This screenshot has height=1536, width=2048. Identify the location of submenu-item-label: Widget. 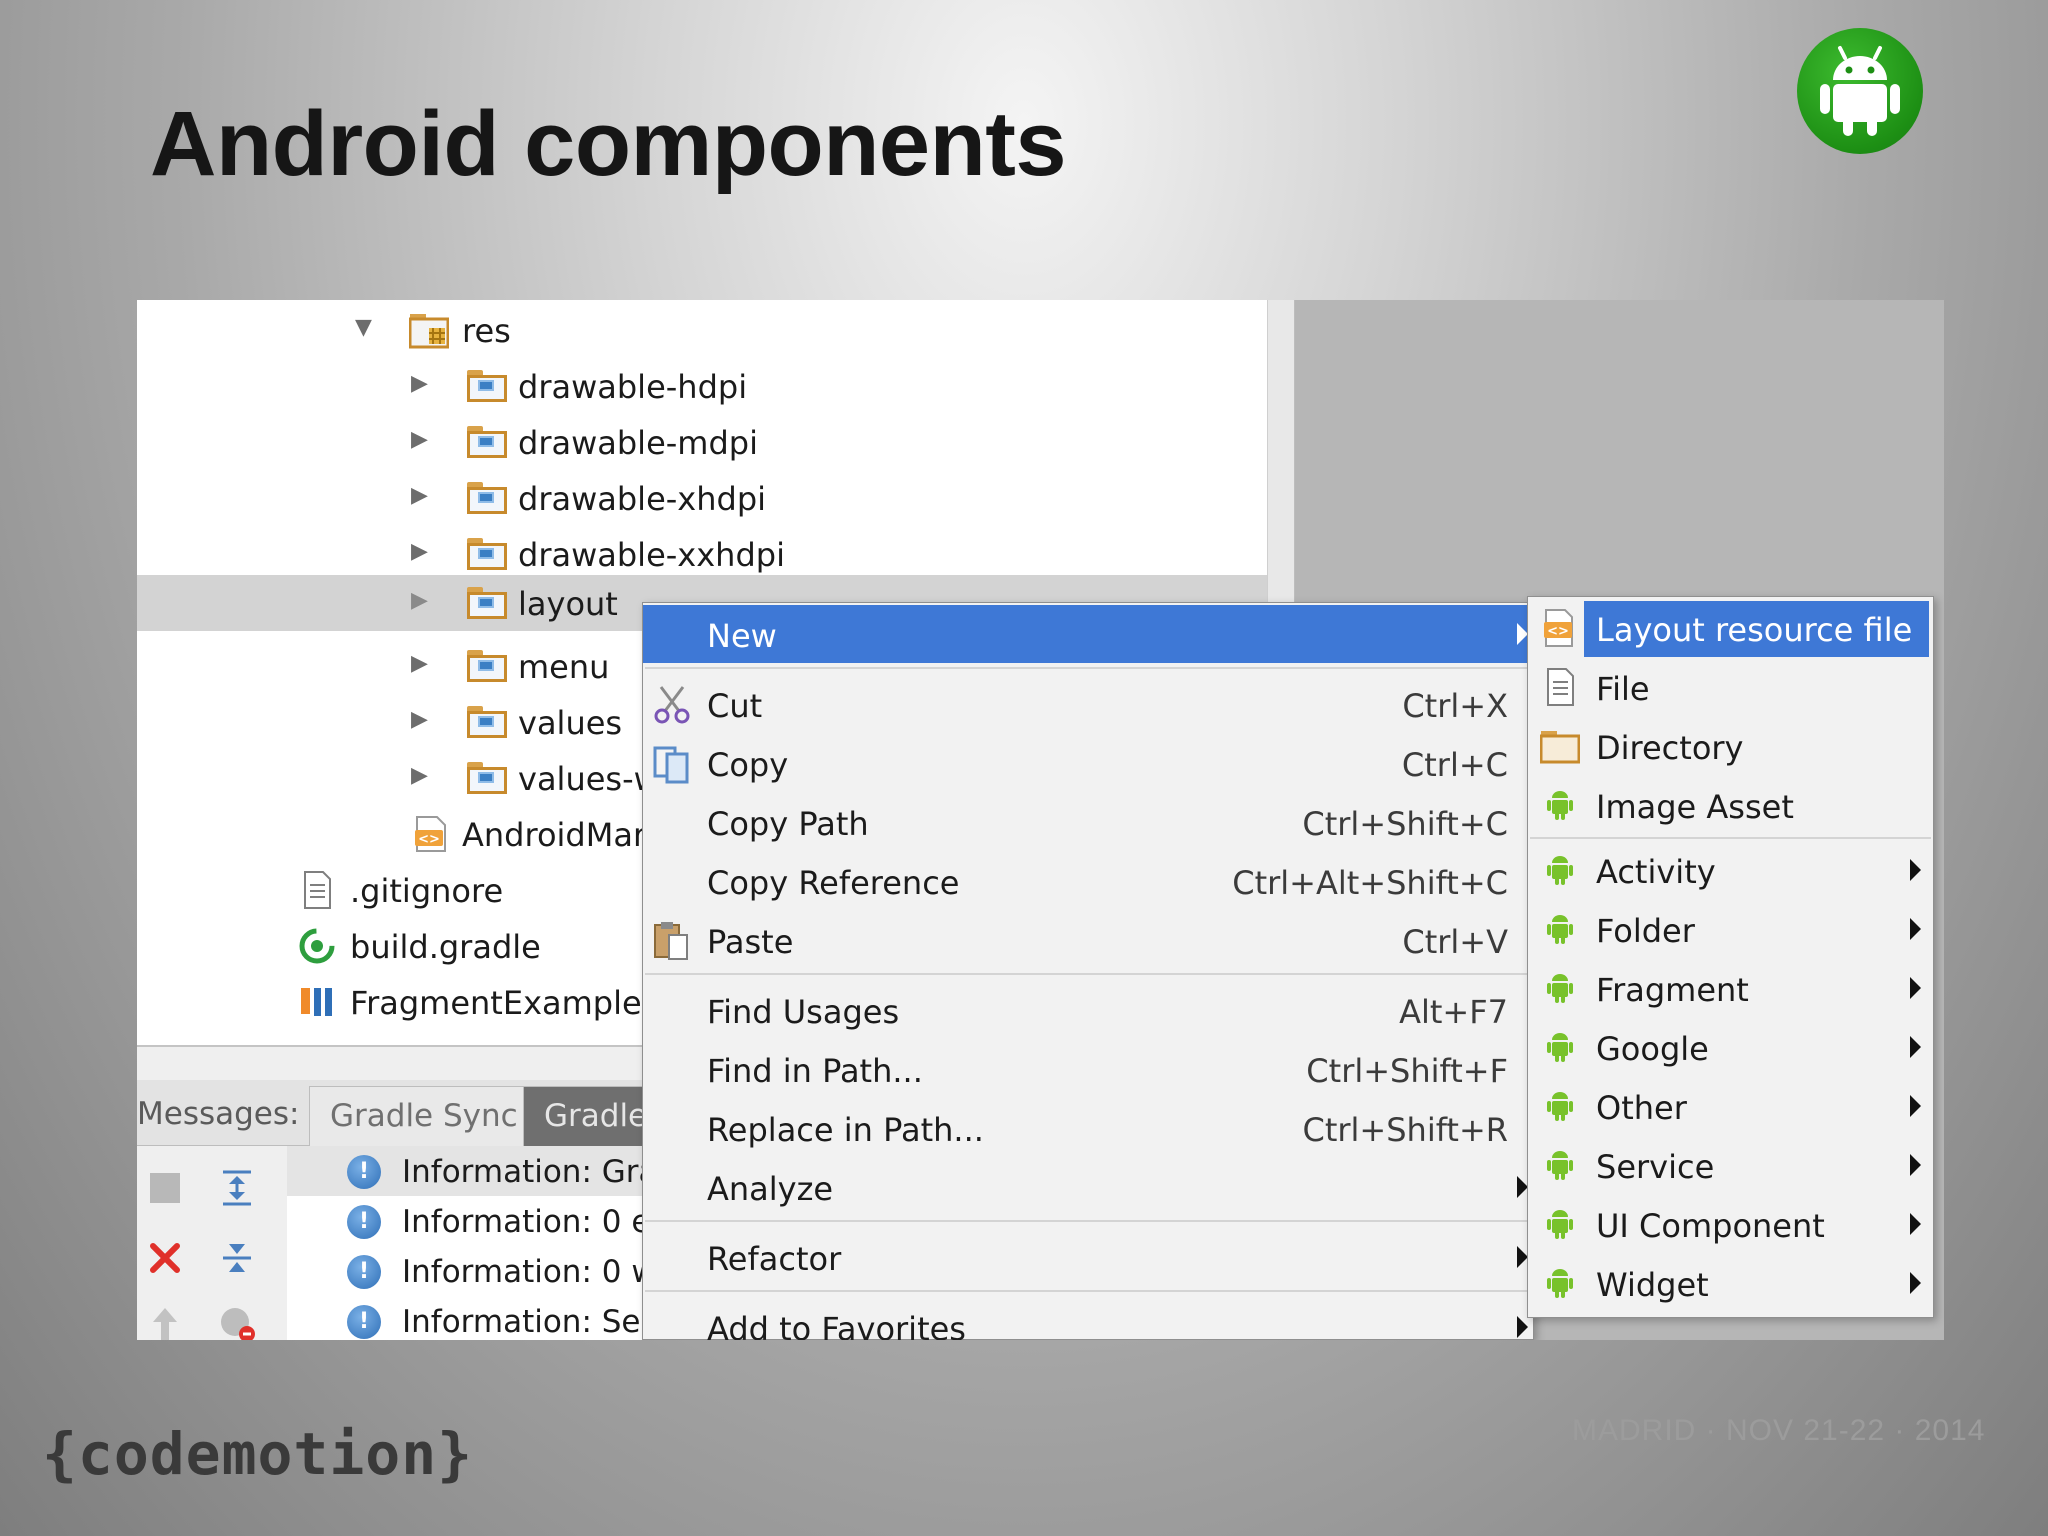
(1652, 1285).